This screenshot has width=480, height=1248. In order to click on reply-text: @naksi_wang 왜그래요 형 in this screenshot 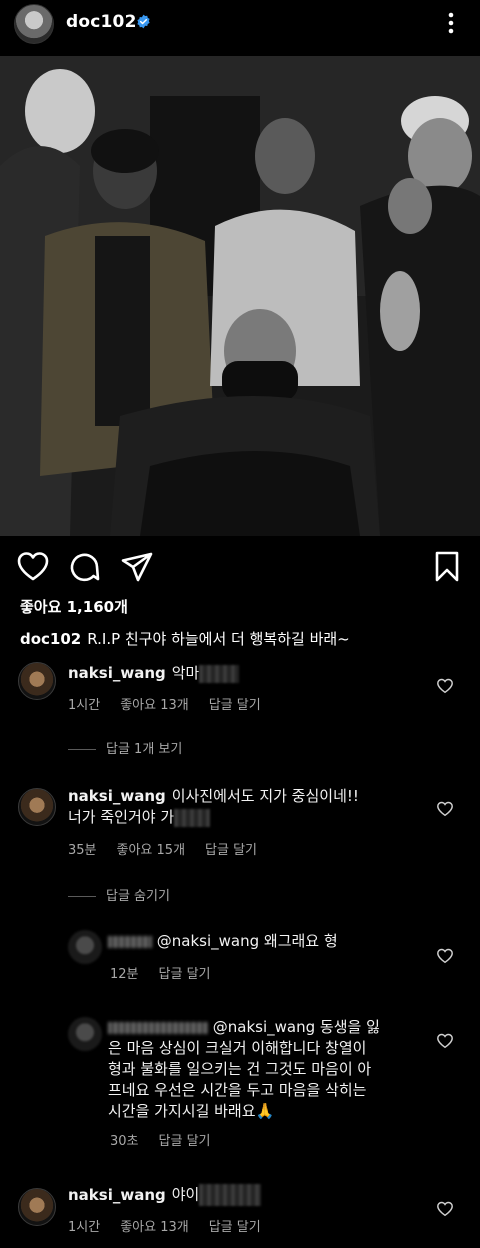, I will do `click(247, 941)`.